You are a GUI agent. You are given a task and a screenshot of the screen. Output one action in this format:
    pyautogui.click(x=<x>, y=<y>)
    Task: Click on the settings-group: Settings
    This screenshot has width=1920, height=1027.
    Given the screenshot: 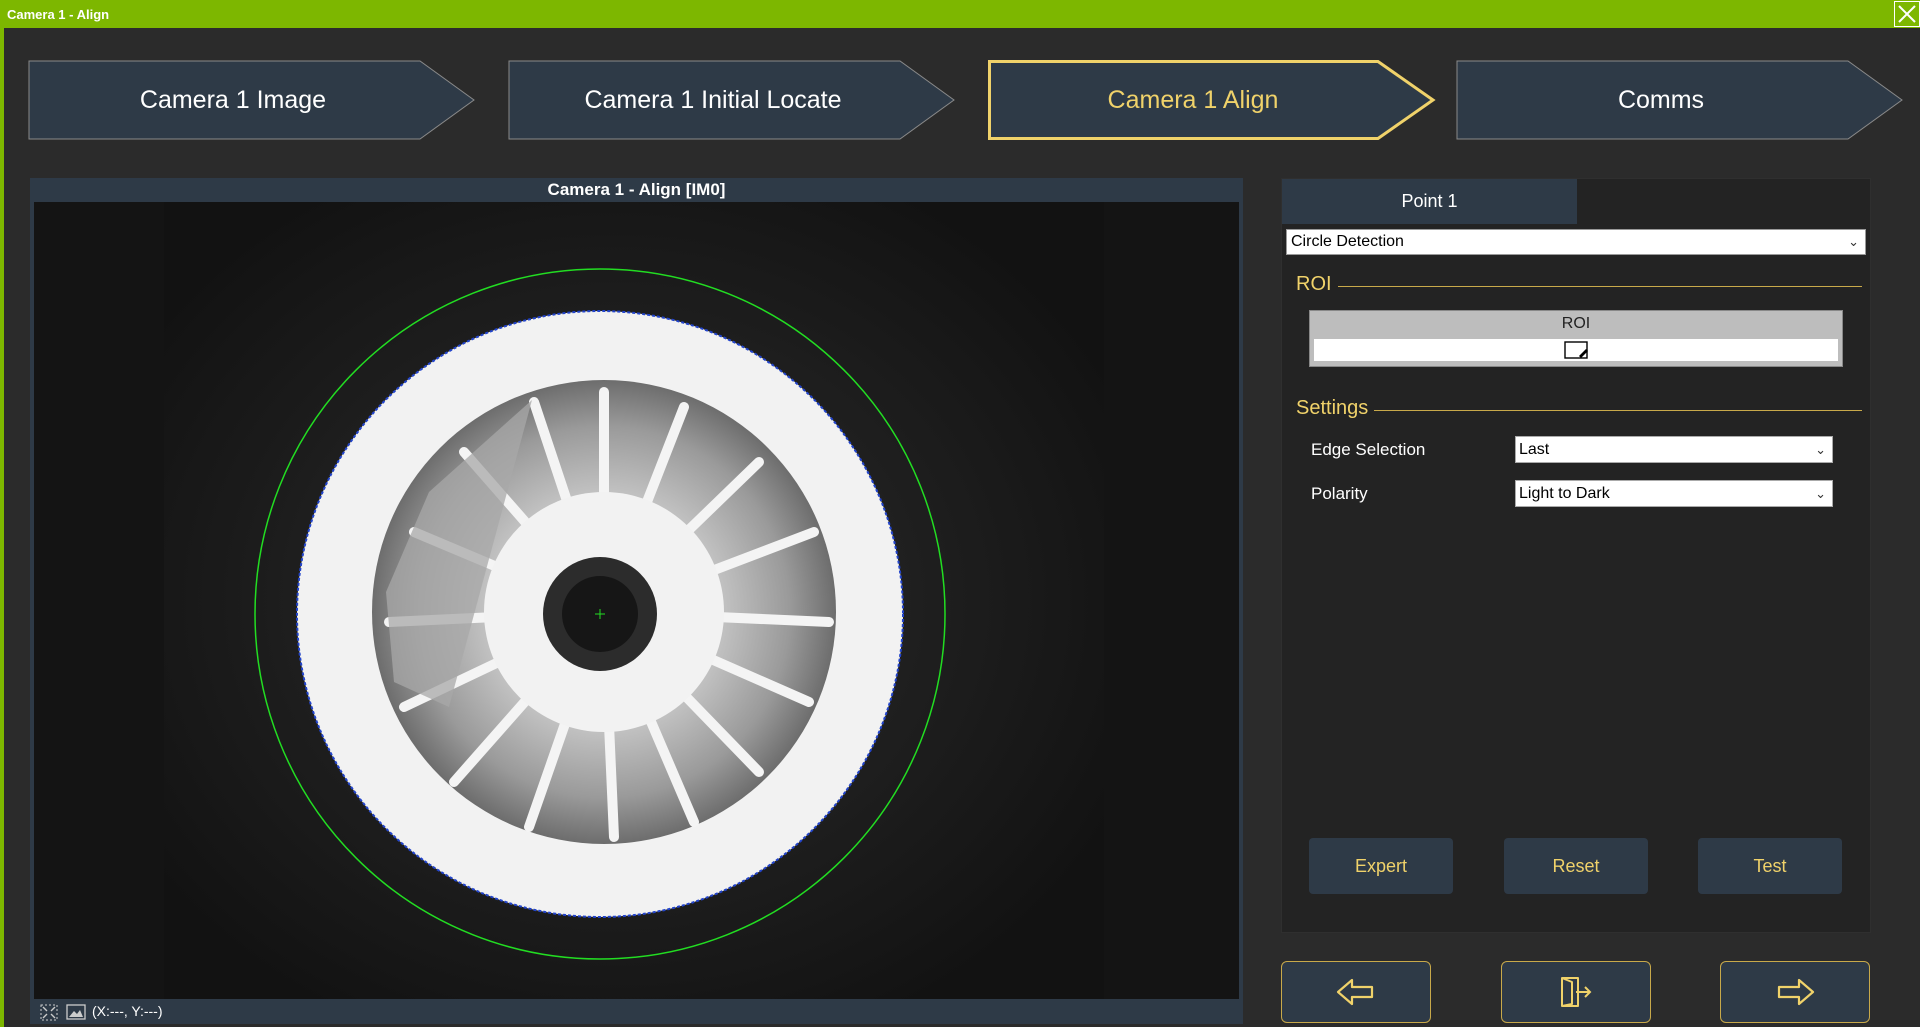 What is the action you would take?
    pyautogui.click(x=1577, y=410)
    